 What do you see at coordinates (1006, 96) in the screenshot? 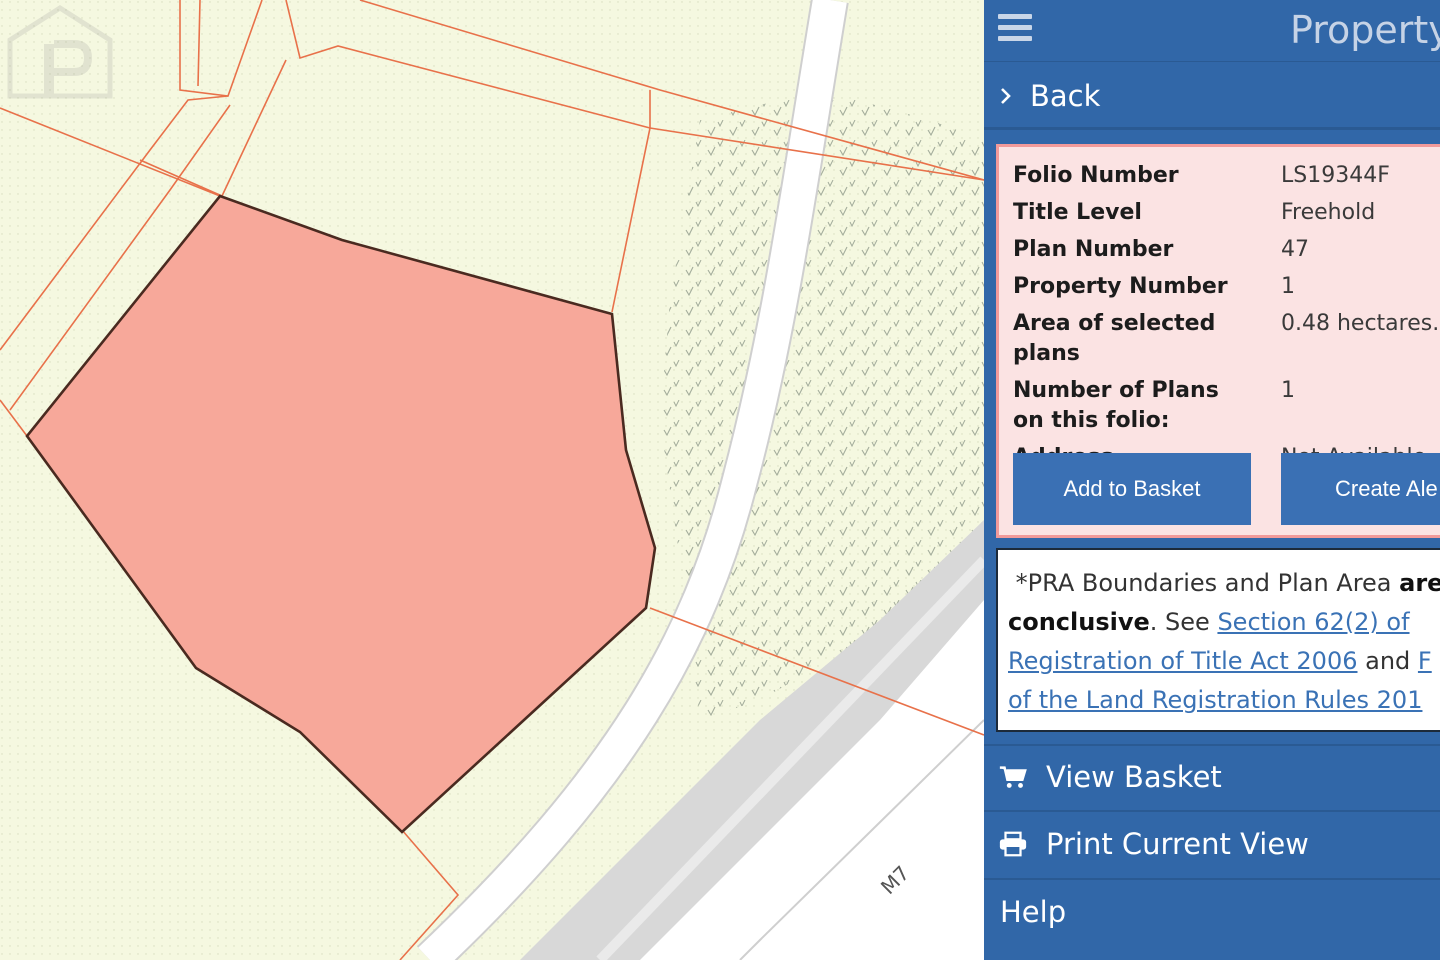
I see `chevron-right-icon` at bounding box center [1006, 96].